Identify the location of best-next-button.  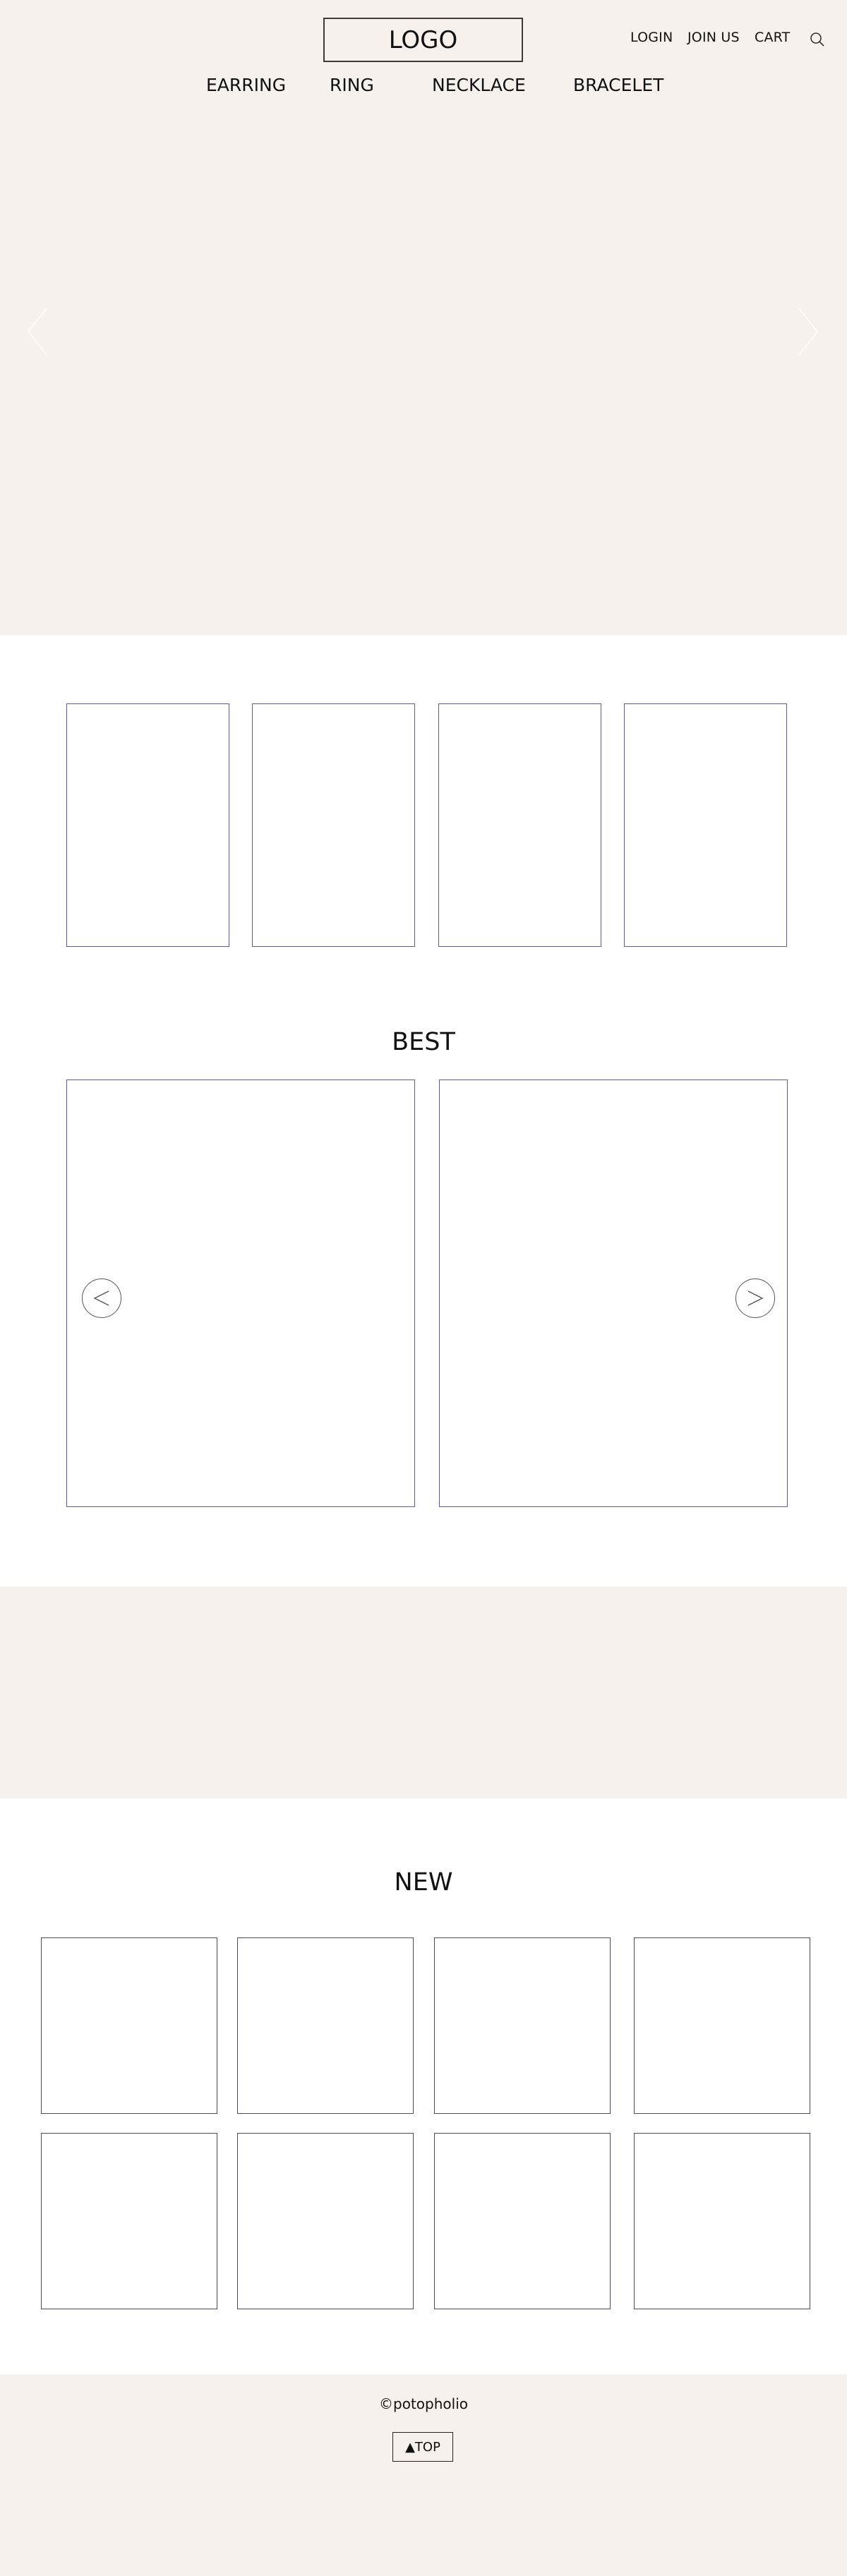
(755, 1298).